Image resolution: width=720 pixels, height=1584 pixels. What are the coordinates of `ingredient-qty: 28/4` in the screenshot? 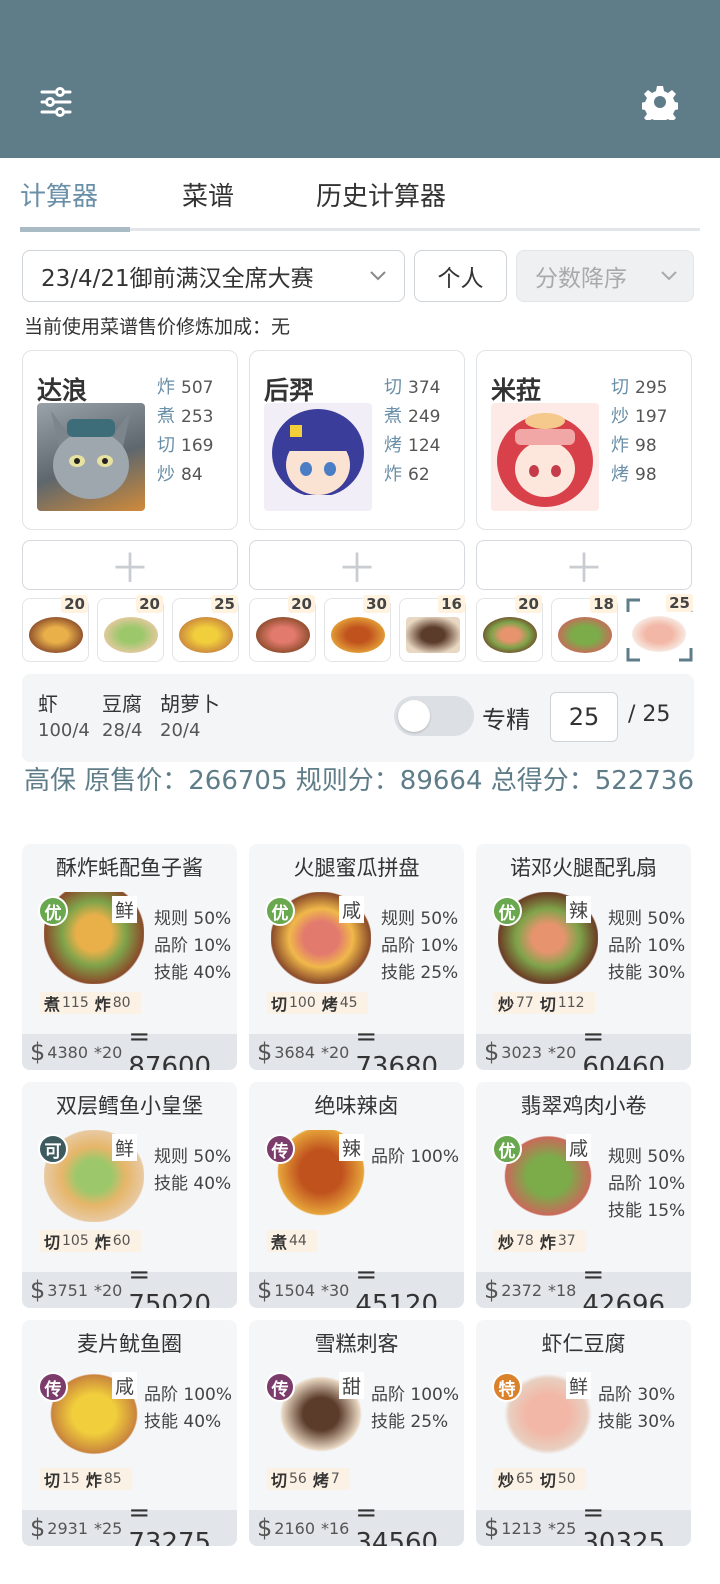 It's located at (122, 730).